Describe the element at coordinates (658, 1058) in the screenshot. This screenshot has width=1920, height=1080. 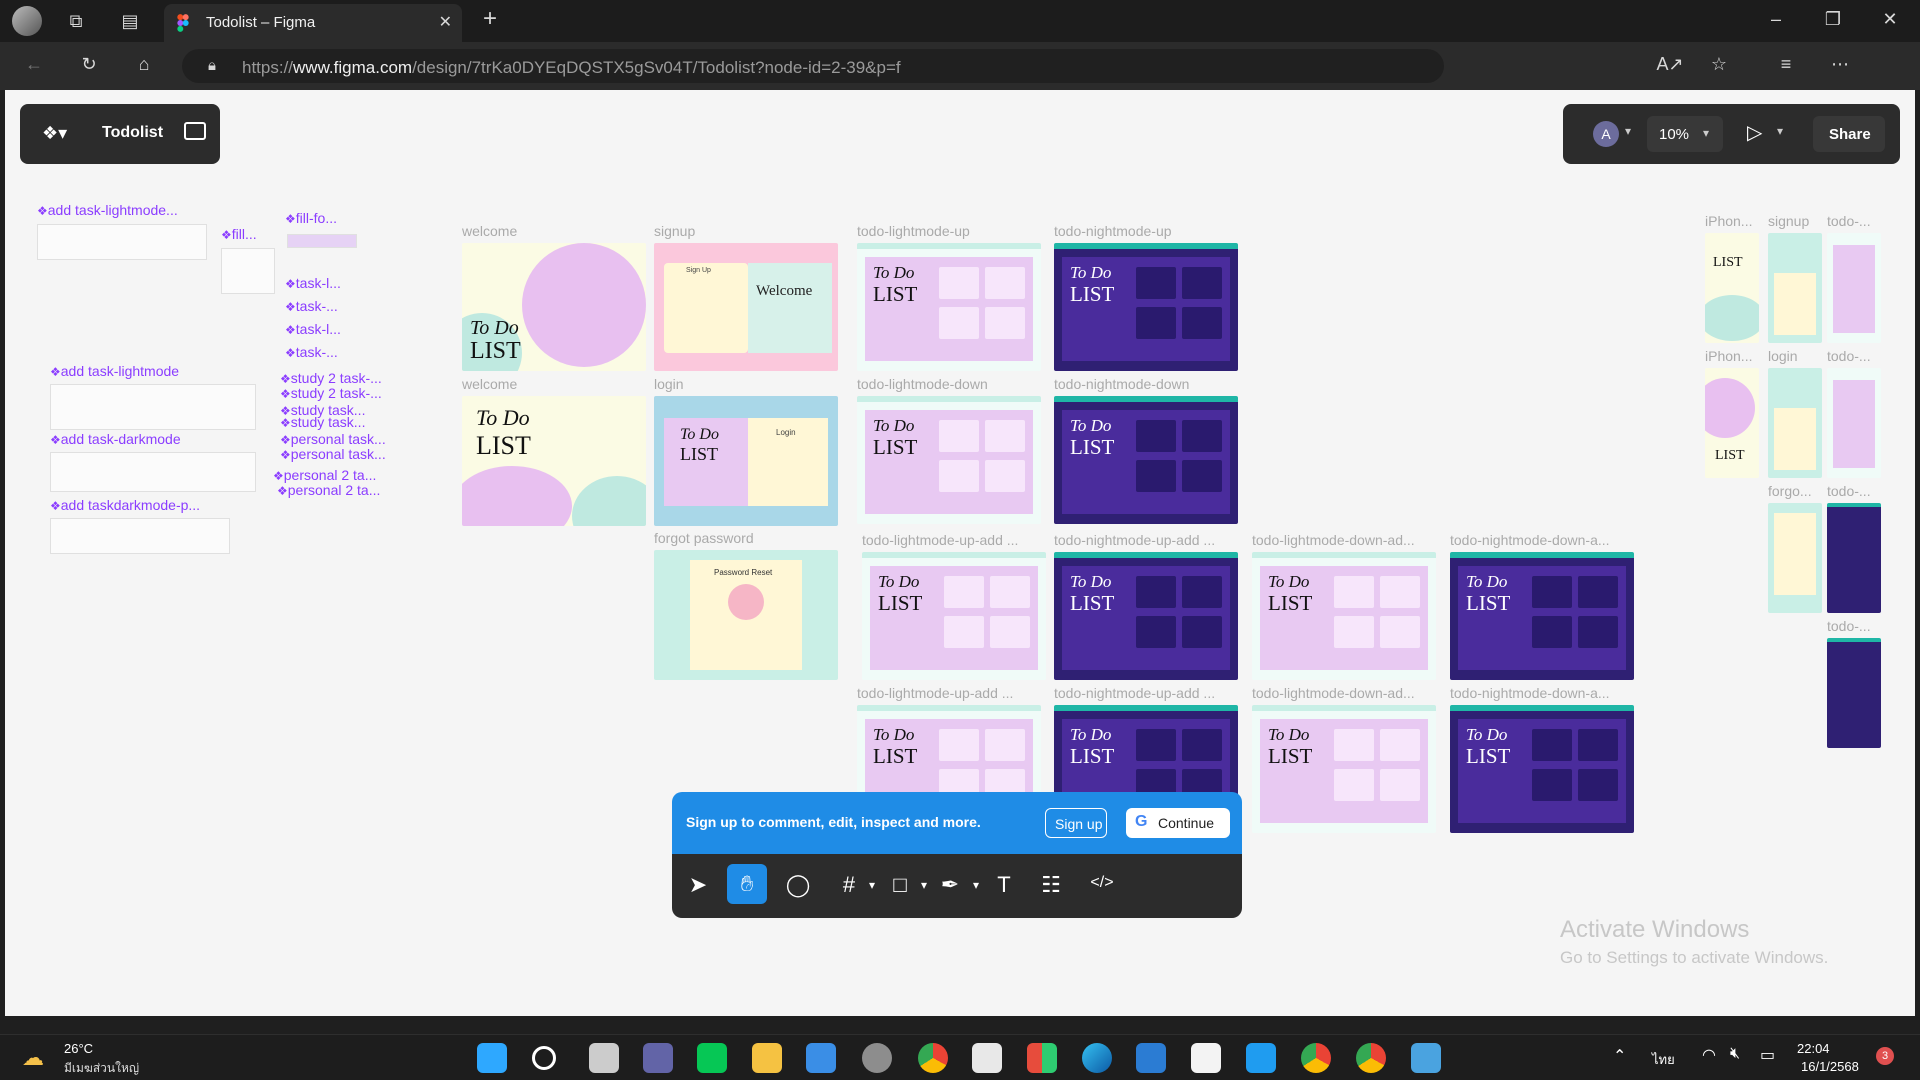
I see `teams-icon` at that location.